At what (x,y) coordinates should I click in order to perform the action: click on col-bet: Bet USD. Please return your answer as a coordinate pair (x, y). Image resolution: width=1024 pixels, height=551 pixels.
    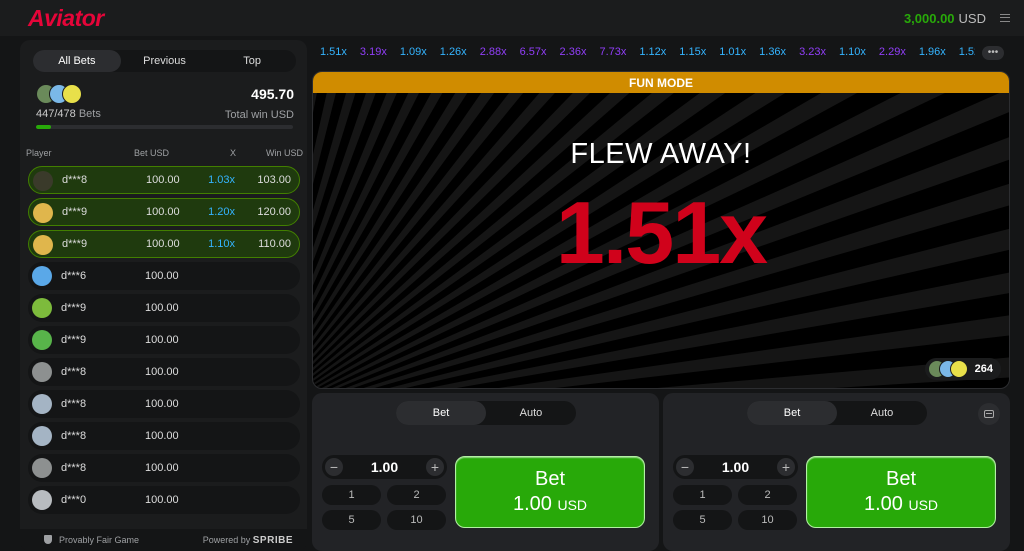
    Looking at the image, I should click on (152, 153).